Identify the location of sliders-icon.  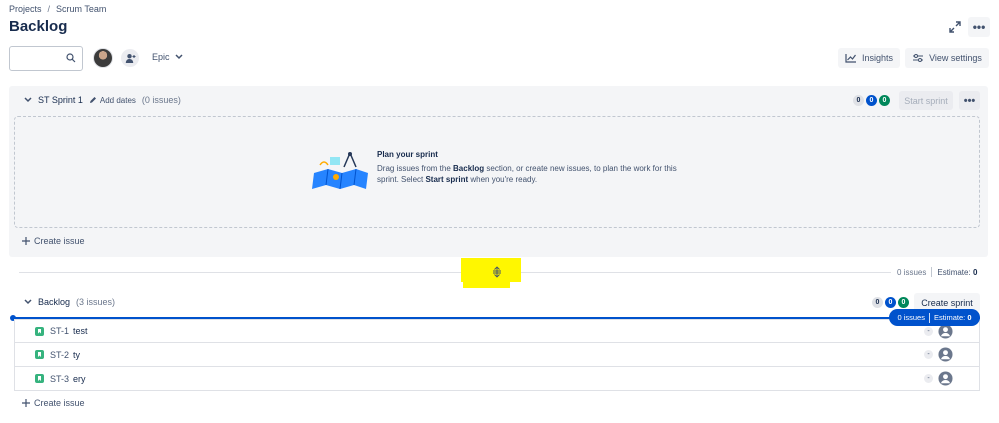
(918, 58).